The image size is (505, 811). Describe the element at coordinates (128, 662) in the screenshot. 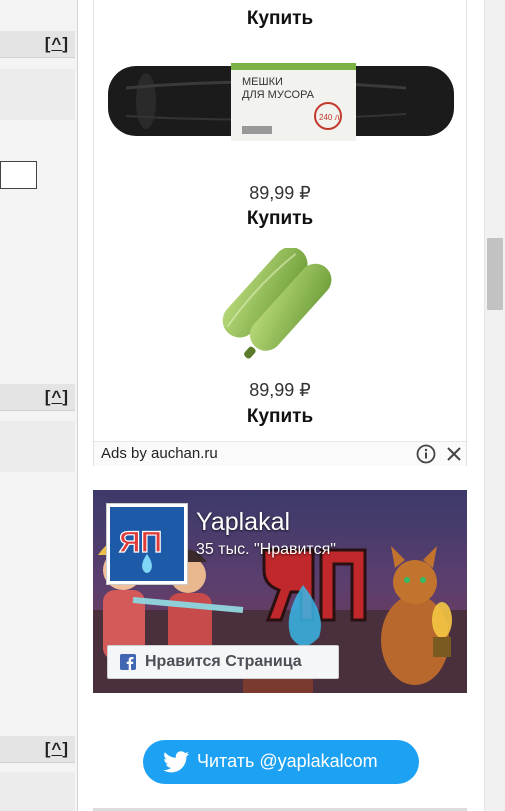

I see `facebook-icon` at that location.